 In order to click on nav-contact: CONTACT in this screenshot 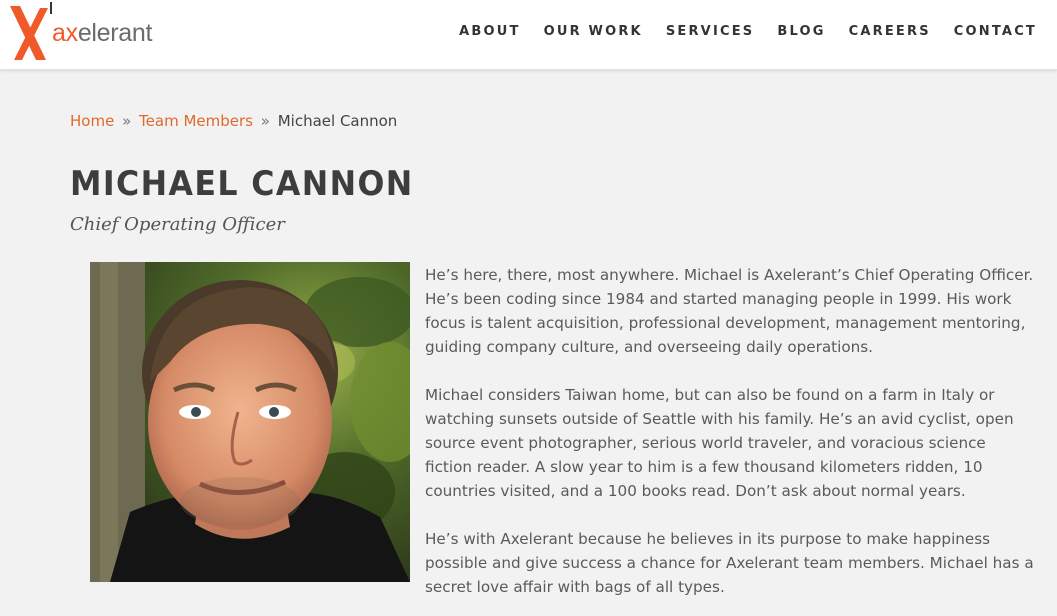, I will do `click(995, 32)`.